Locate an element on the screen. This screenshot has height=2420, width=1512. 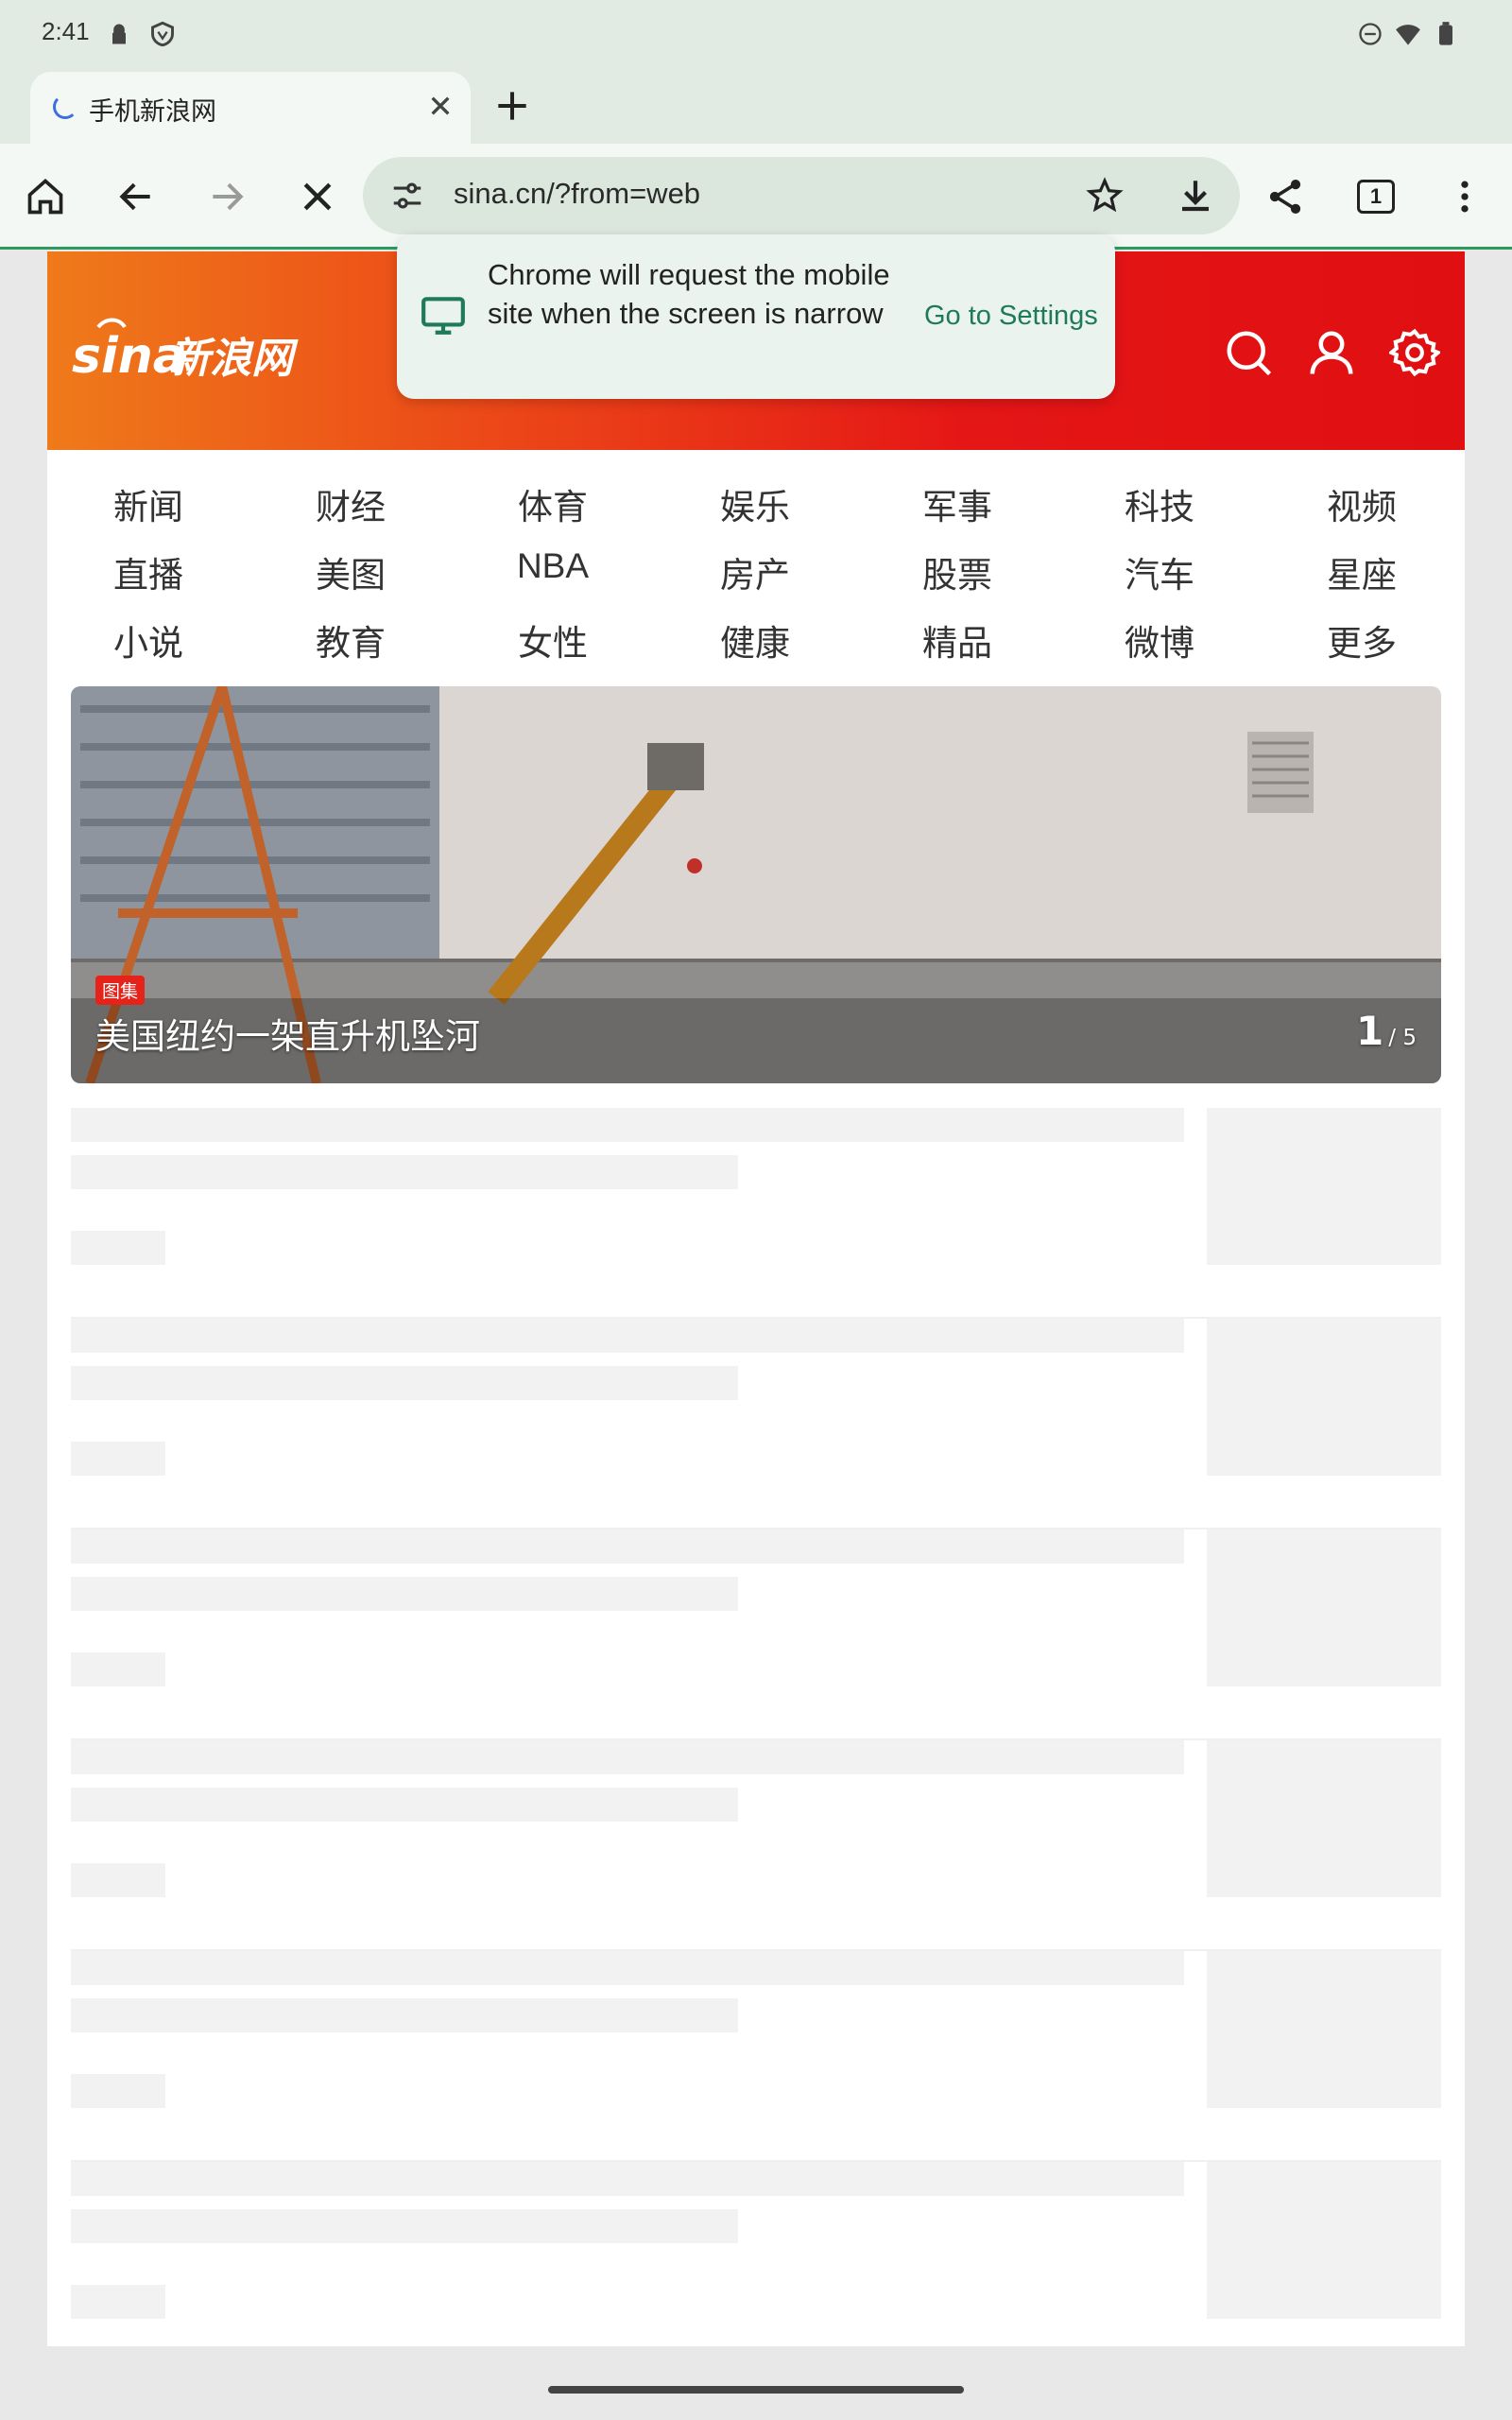
nav-item: 健康 is located at coordinates (755, 640).